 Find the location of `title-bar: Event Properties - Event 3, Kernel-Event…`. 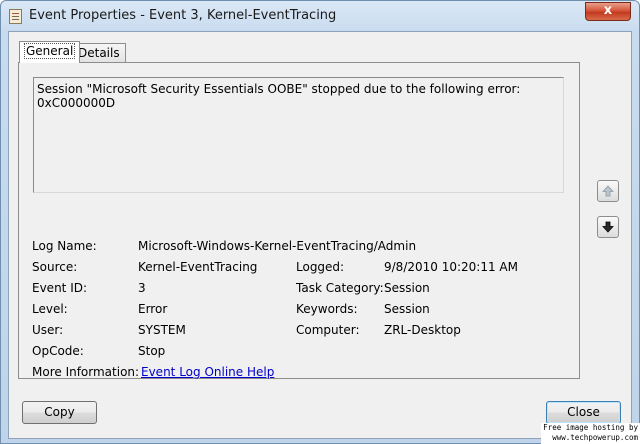

title-bar: Event Properties - Event 3, Kernel-Event… is located at coordinates (320, 16).